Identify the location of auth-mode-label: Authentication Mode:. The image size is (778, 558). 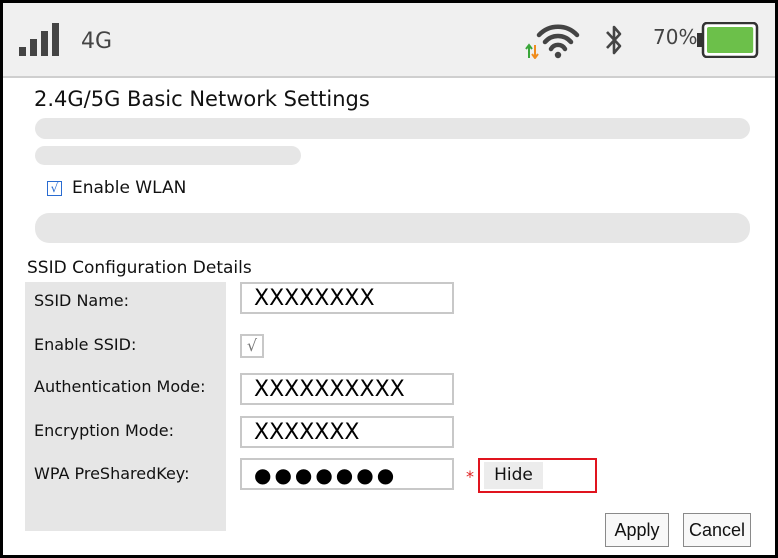
(120, 386).